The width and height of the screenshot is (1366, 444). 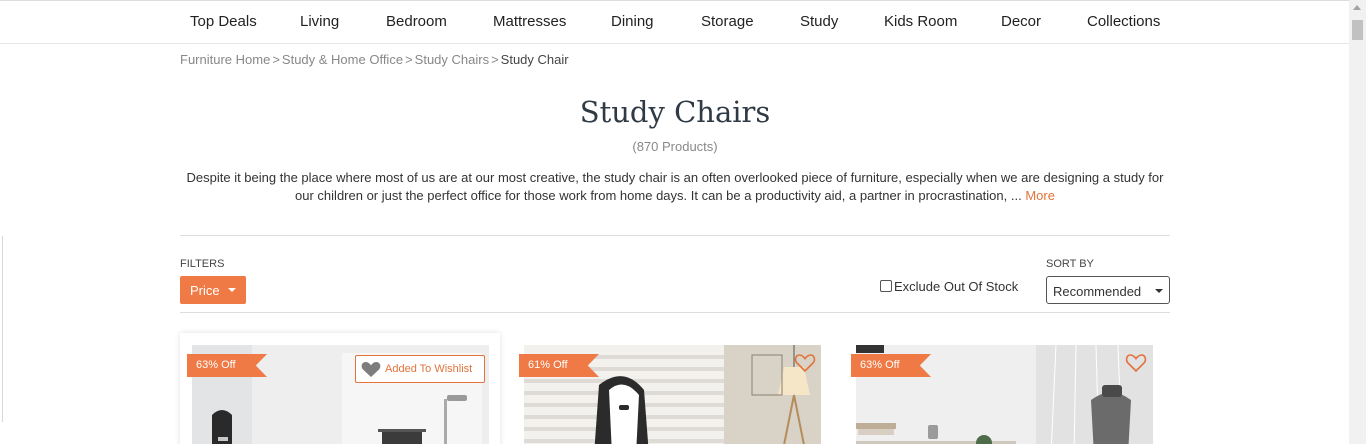 What do you see at coordinates (1021, 21) in the screenshot?
I see `nav-decor: Decor` at bounding box center [1021, 21].